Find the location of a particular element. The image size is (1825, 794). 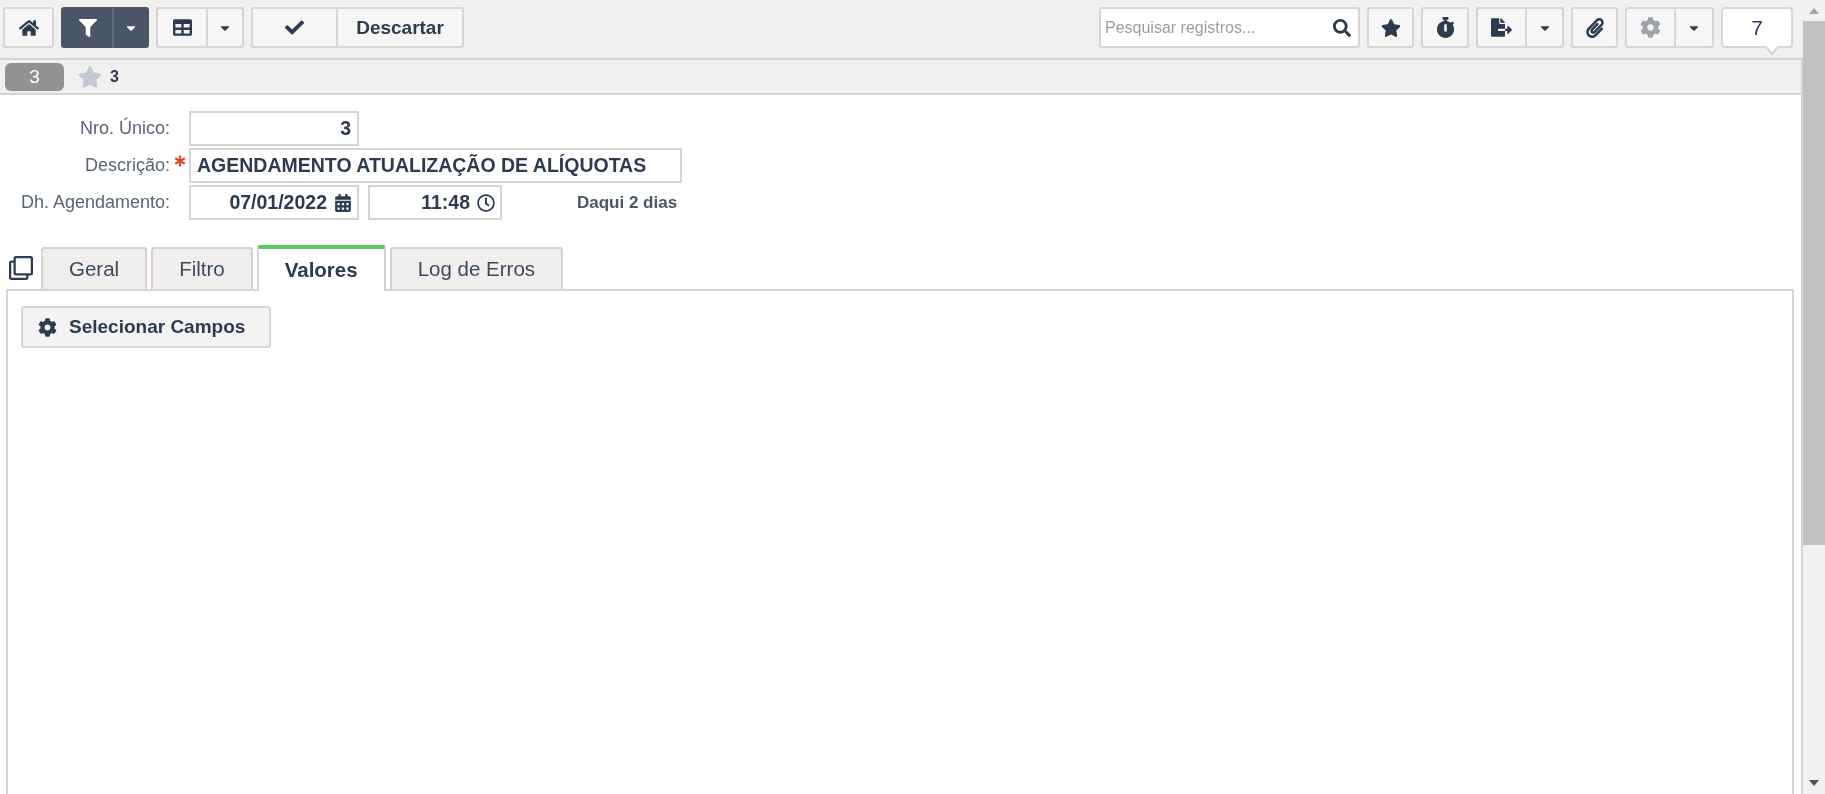

field-label: Descrição: is located at coordinates (127, 165).